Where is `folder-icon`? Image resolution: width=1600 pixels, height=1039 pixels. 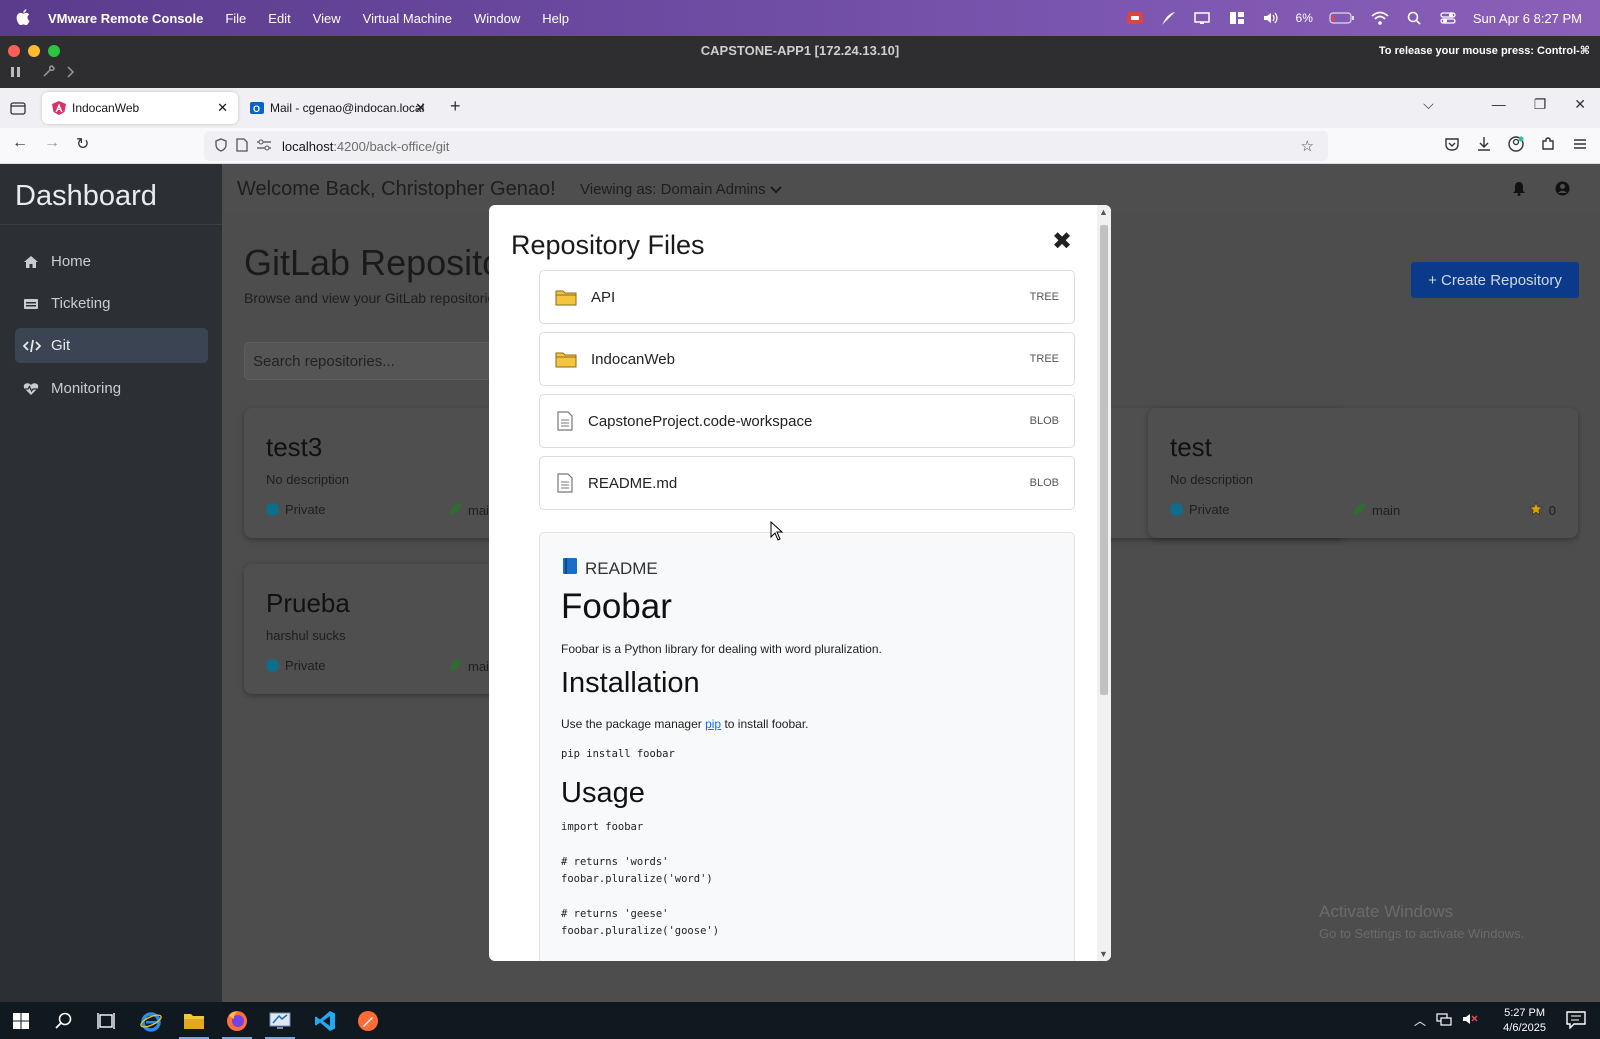
folder-icon is located at coordinates (566, 359).